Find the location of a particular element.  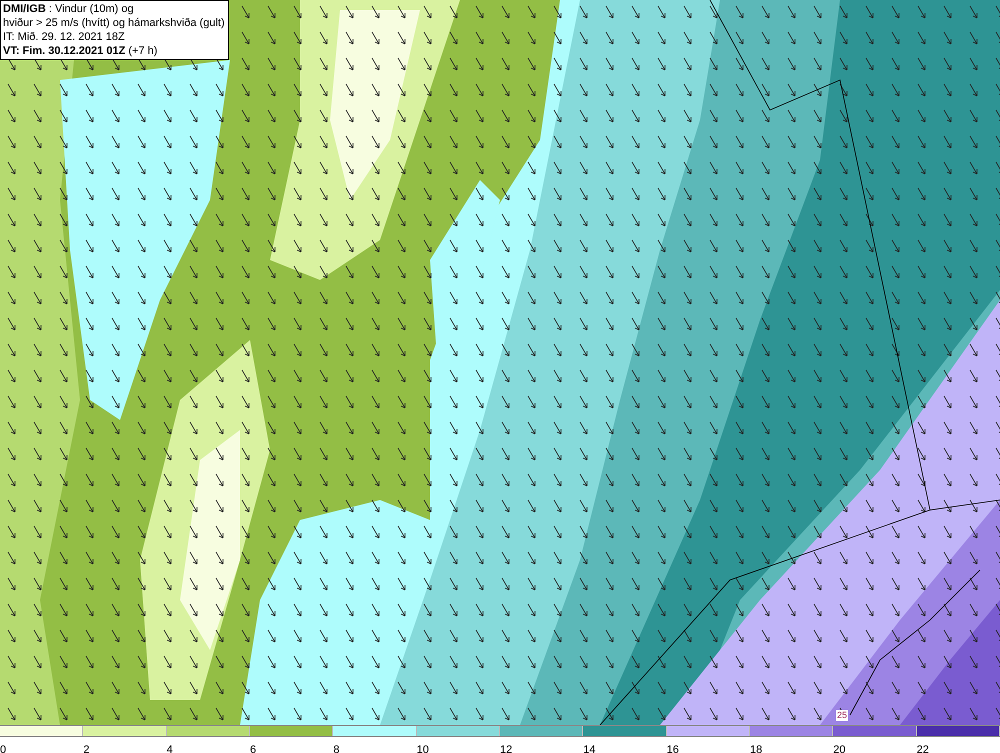

legend-tick-label: 10 is located at coordinates (422, 748).